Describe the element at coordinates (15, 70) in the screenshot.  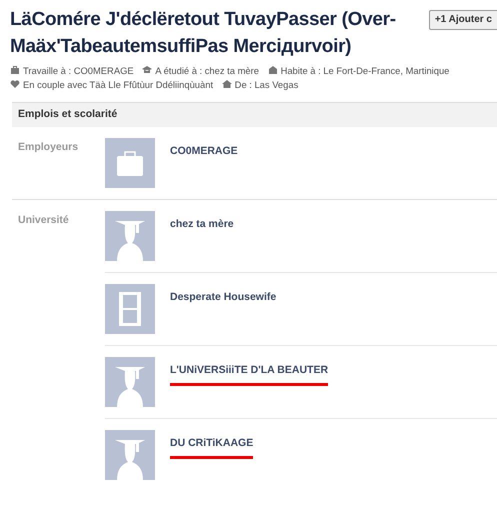
I see `briefcase-icon` at that location.